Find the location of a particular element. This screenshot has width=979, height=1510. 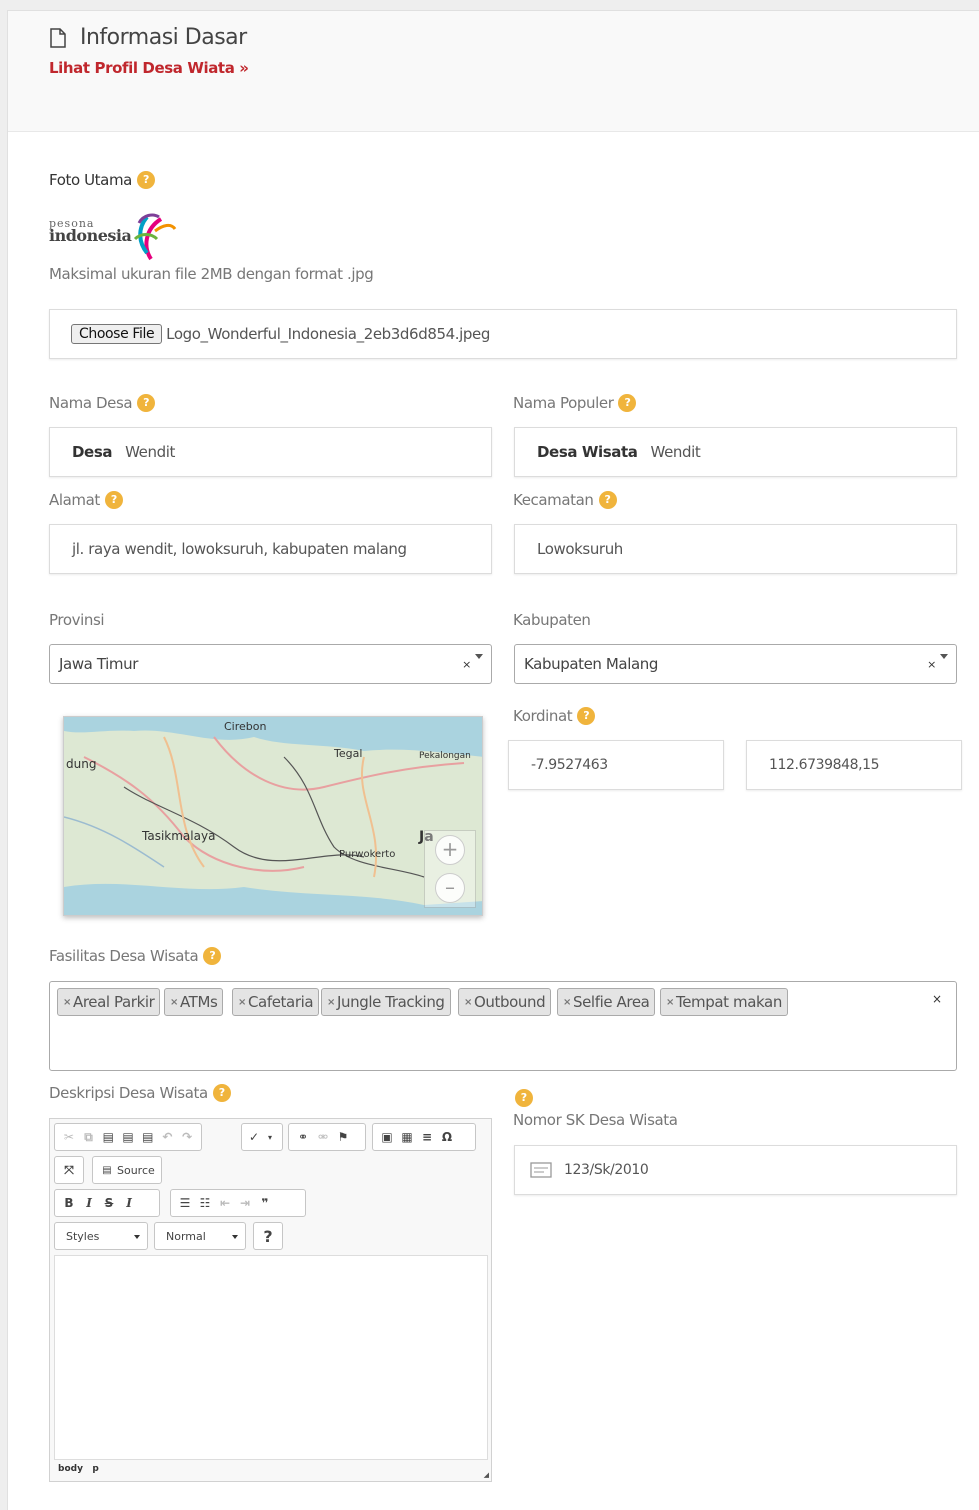

outdent-icon: ⇤ is located at coordinates (225, 1203).